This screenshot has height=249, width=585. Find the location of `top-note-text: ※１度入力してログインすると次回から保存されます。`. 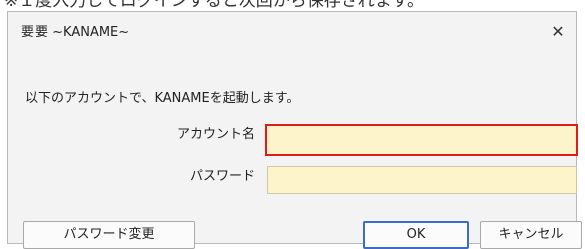

top-note-text: ※１度入力してログインすると次回から保存されます。 is located at coordinates (214, 5).